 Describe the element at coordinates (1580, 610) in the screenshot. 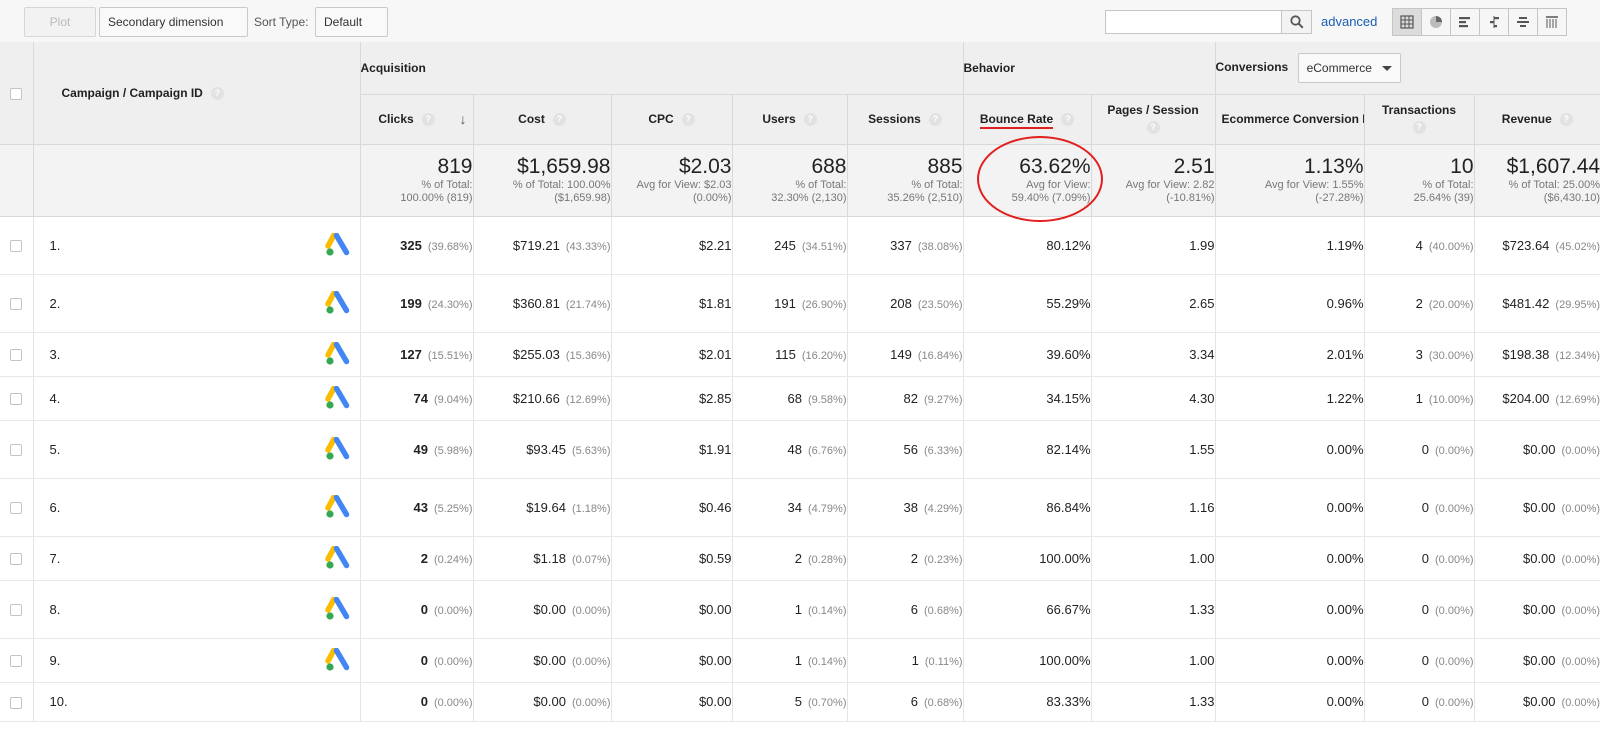

I see `revenue-pct-value: (0.00%)` at that location.